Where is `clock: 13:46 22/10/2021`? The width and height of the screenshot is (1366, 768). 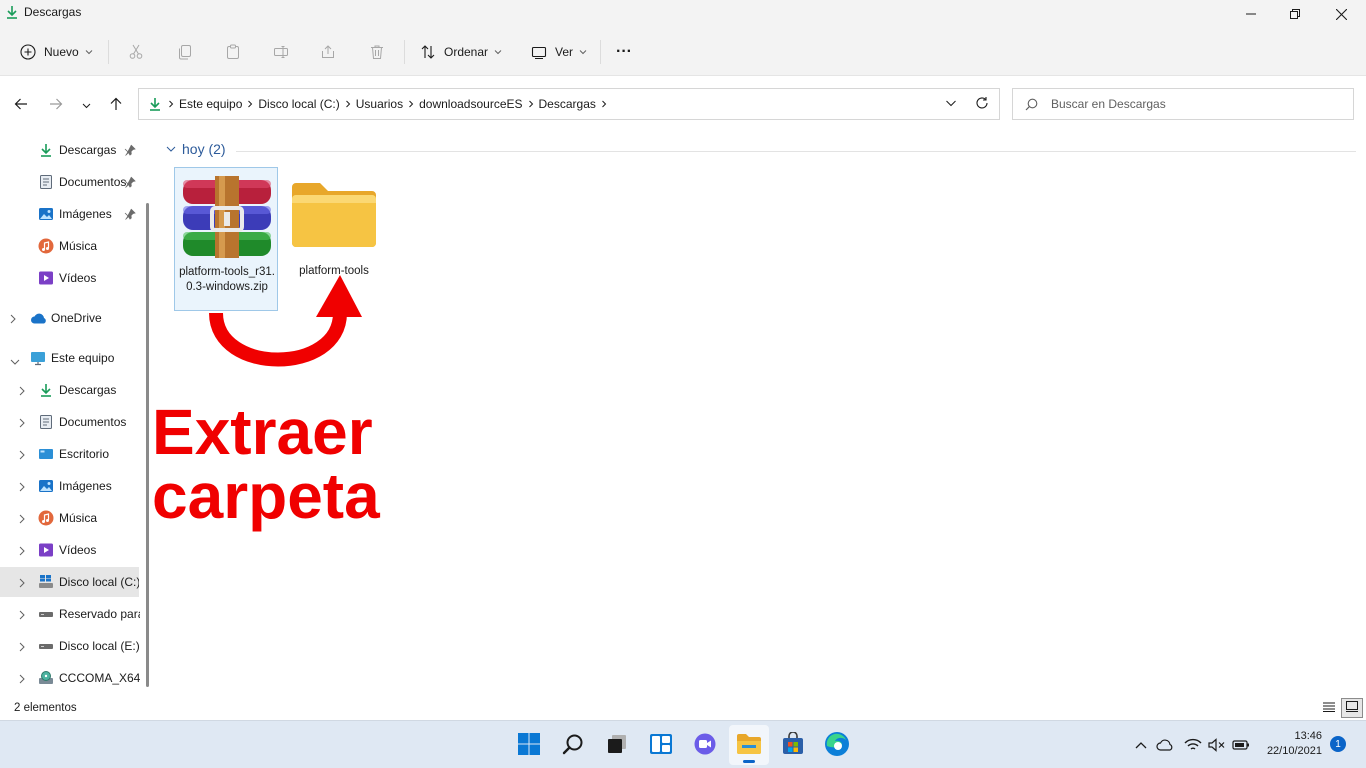
clock: 13:46 22/10/2021 is located at coordinates (1290, 744).